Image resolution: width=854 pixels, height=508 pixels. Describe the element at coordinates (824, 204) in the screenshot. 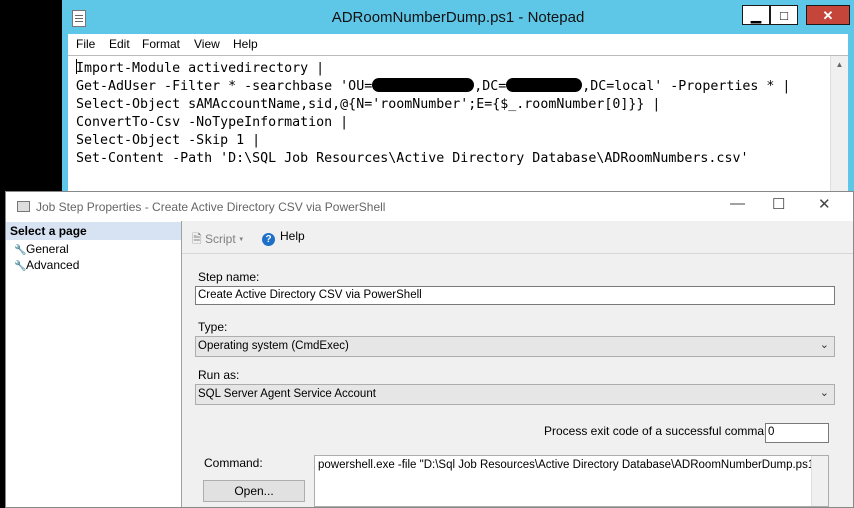

I see `dialog-close-button: ✕` at that location.